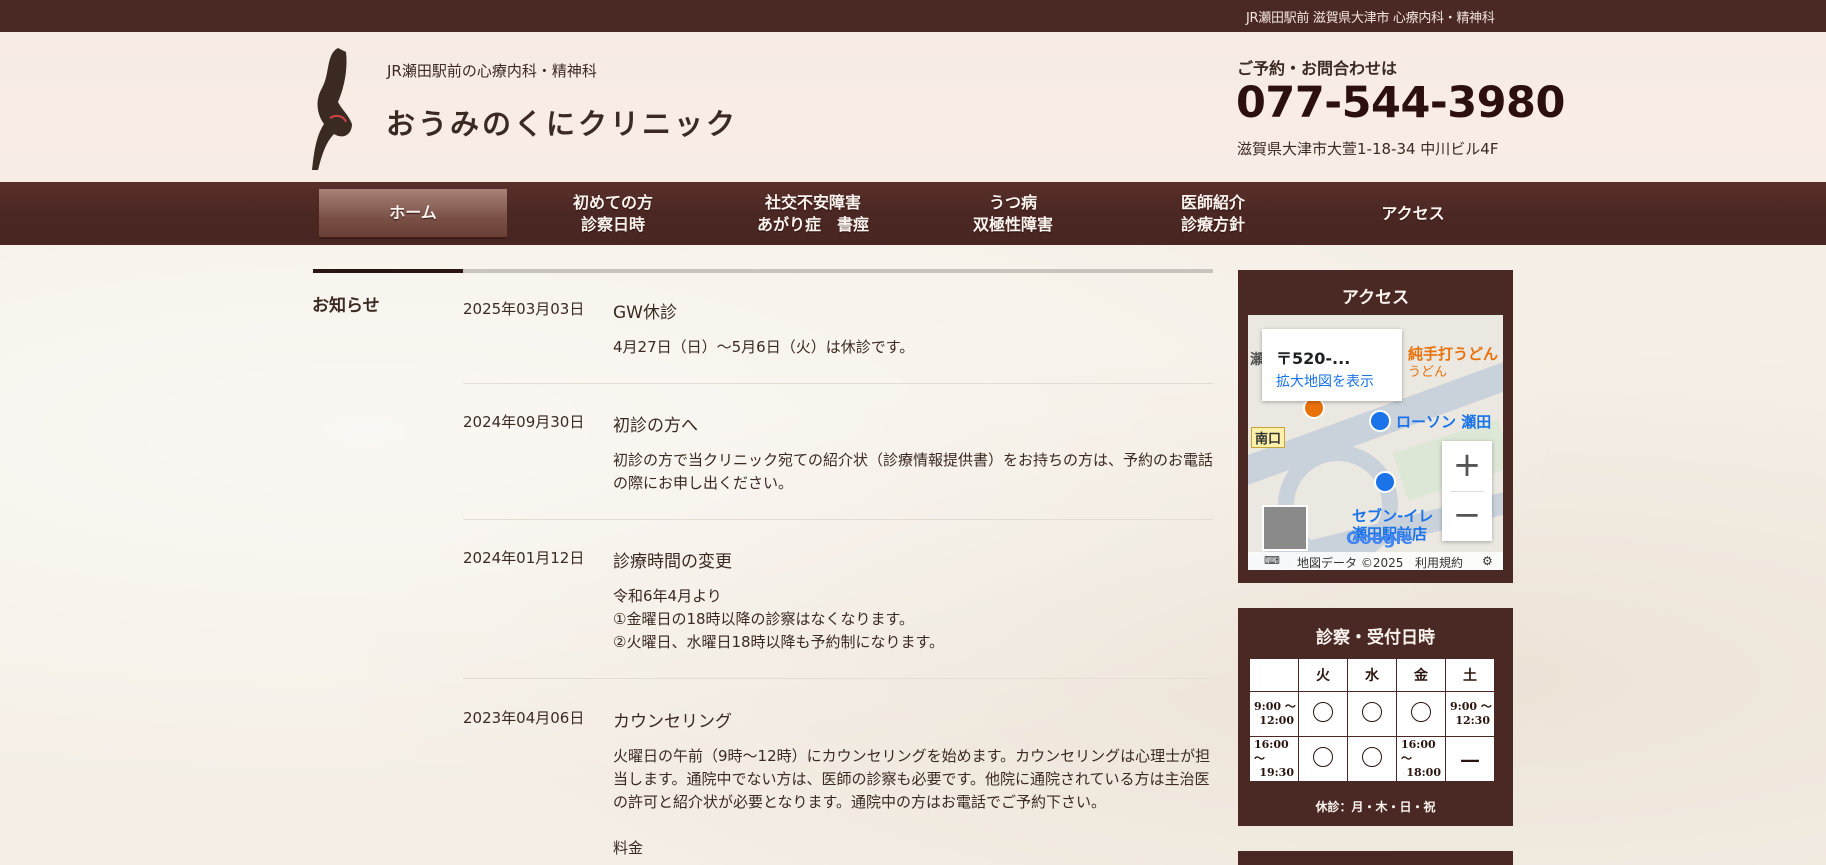  I want to click on logo-figure-icon, so click(338, 109).